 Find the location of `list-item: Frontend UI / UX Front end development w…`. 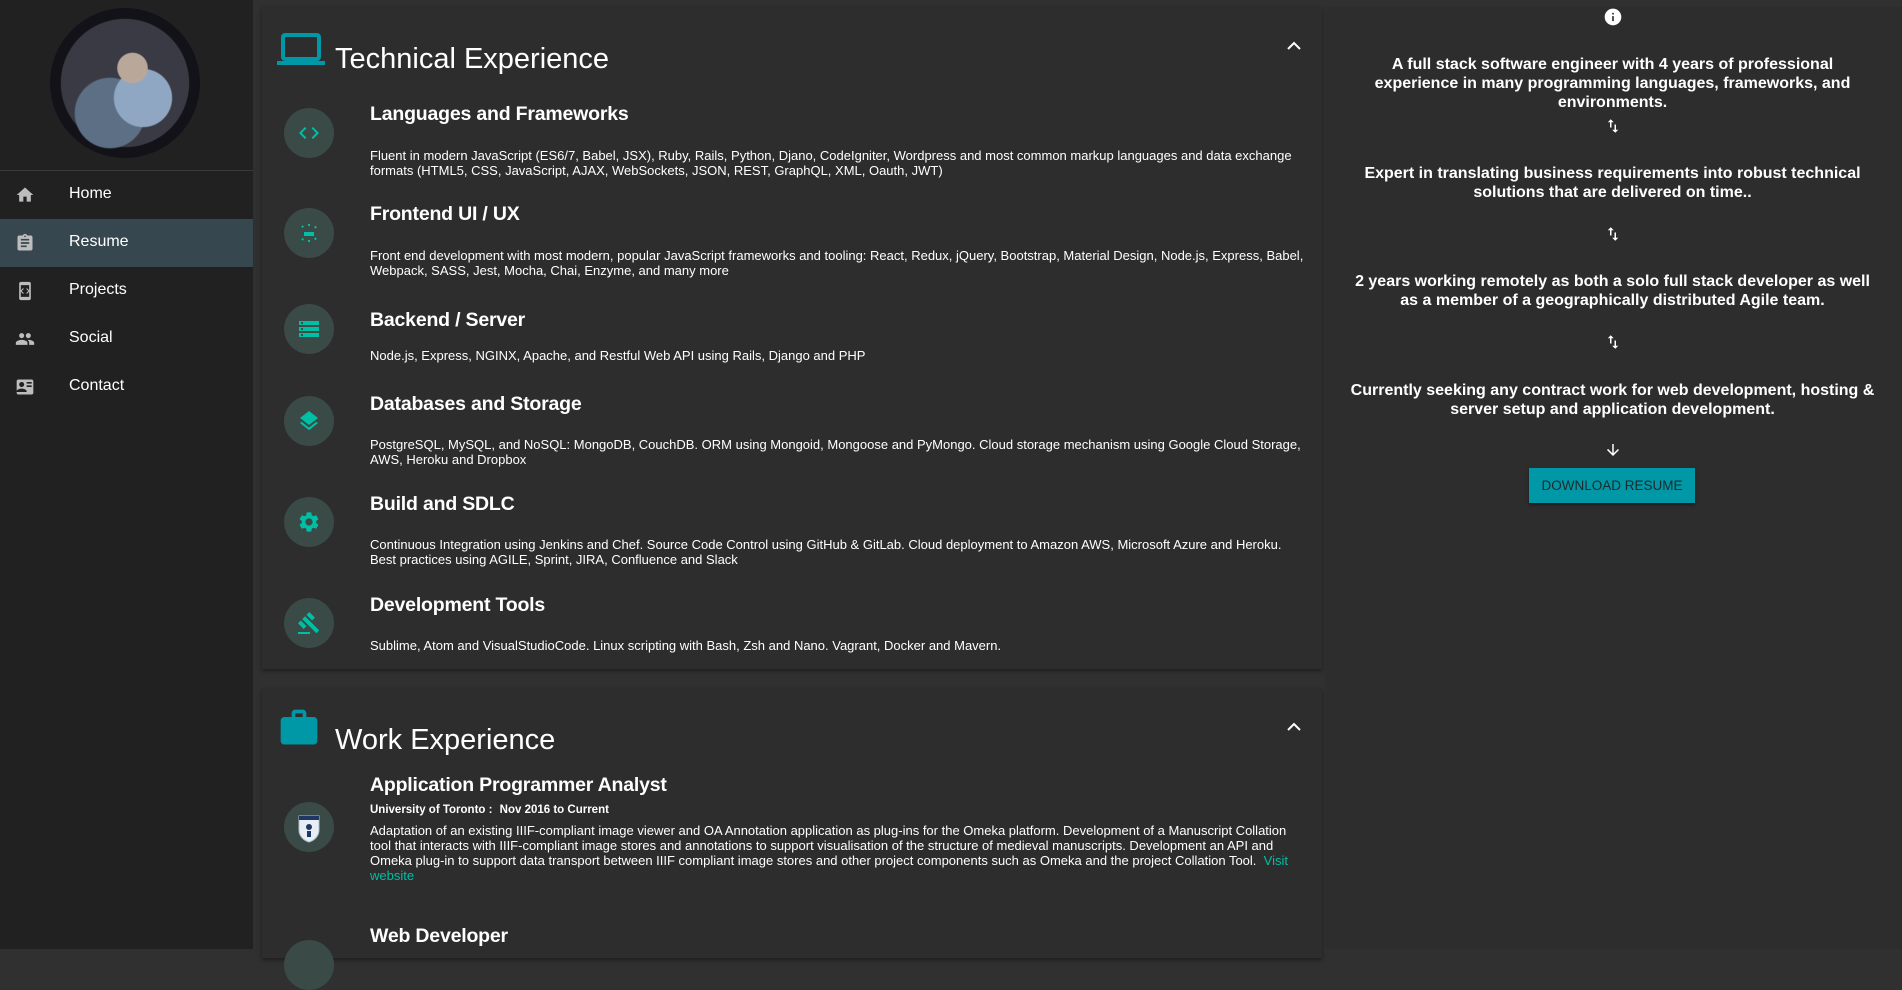

list-item: Frontend UI / UX Front end development w… is located at coordinates (799, 245).